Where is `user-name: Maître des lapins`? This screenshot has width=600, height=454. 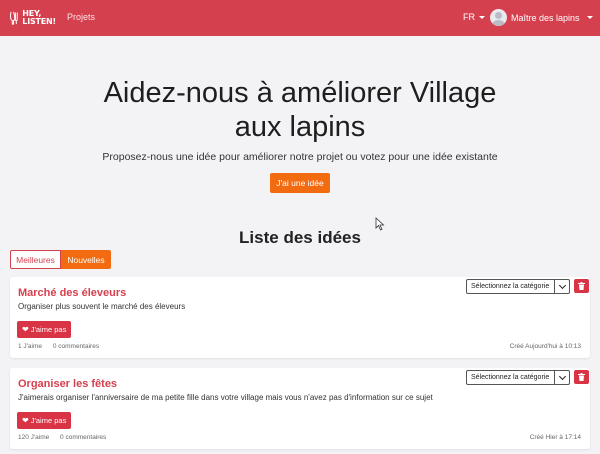 user-name: Maître des lapins is located at coordinates (545, 17).